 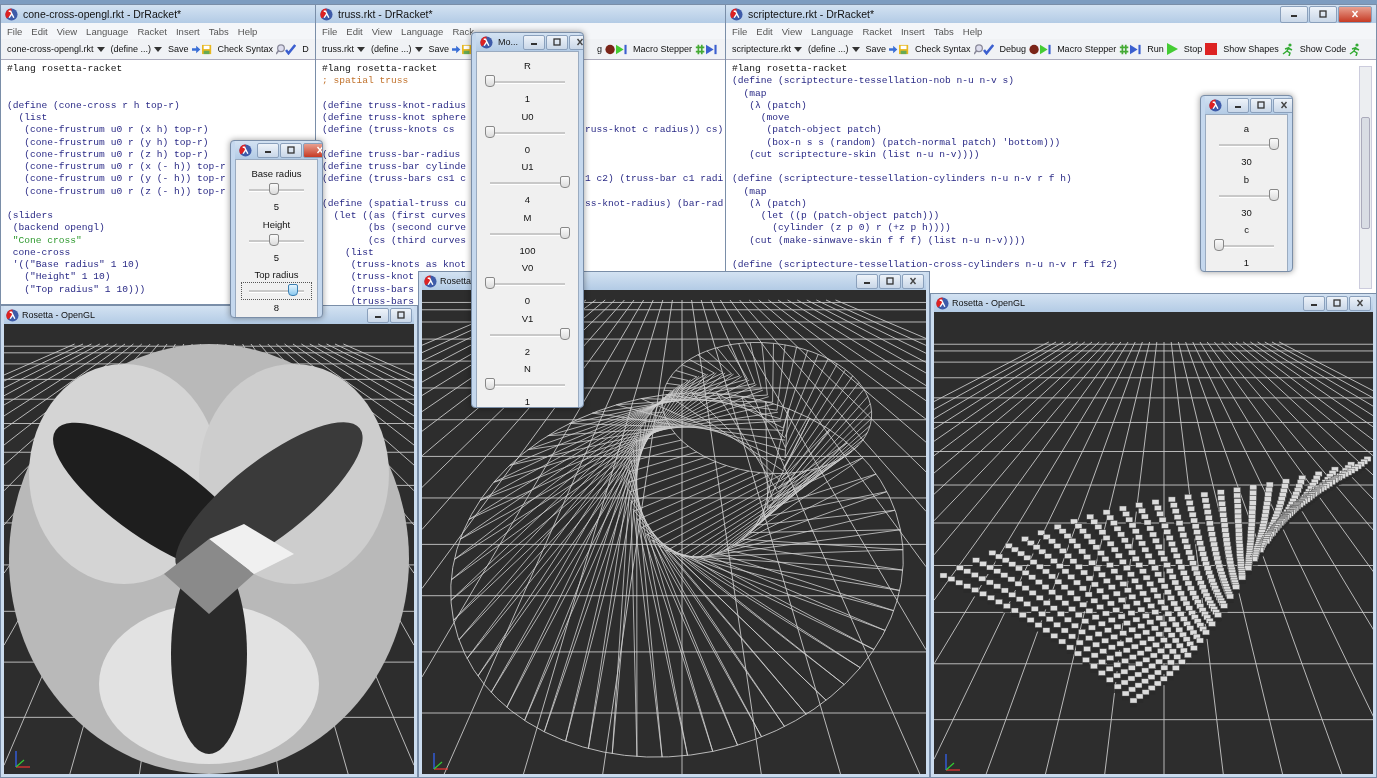 I want to click on toolbar-button: Show Code, so click(x=1330, y=49).